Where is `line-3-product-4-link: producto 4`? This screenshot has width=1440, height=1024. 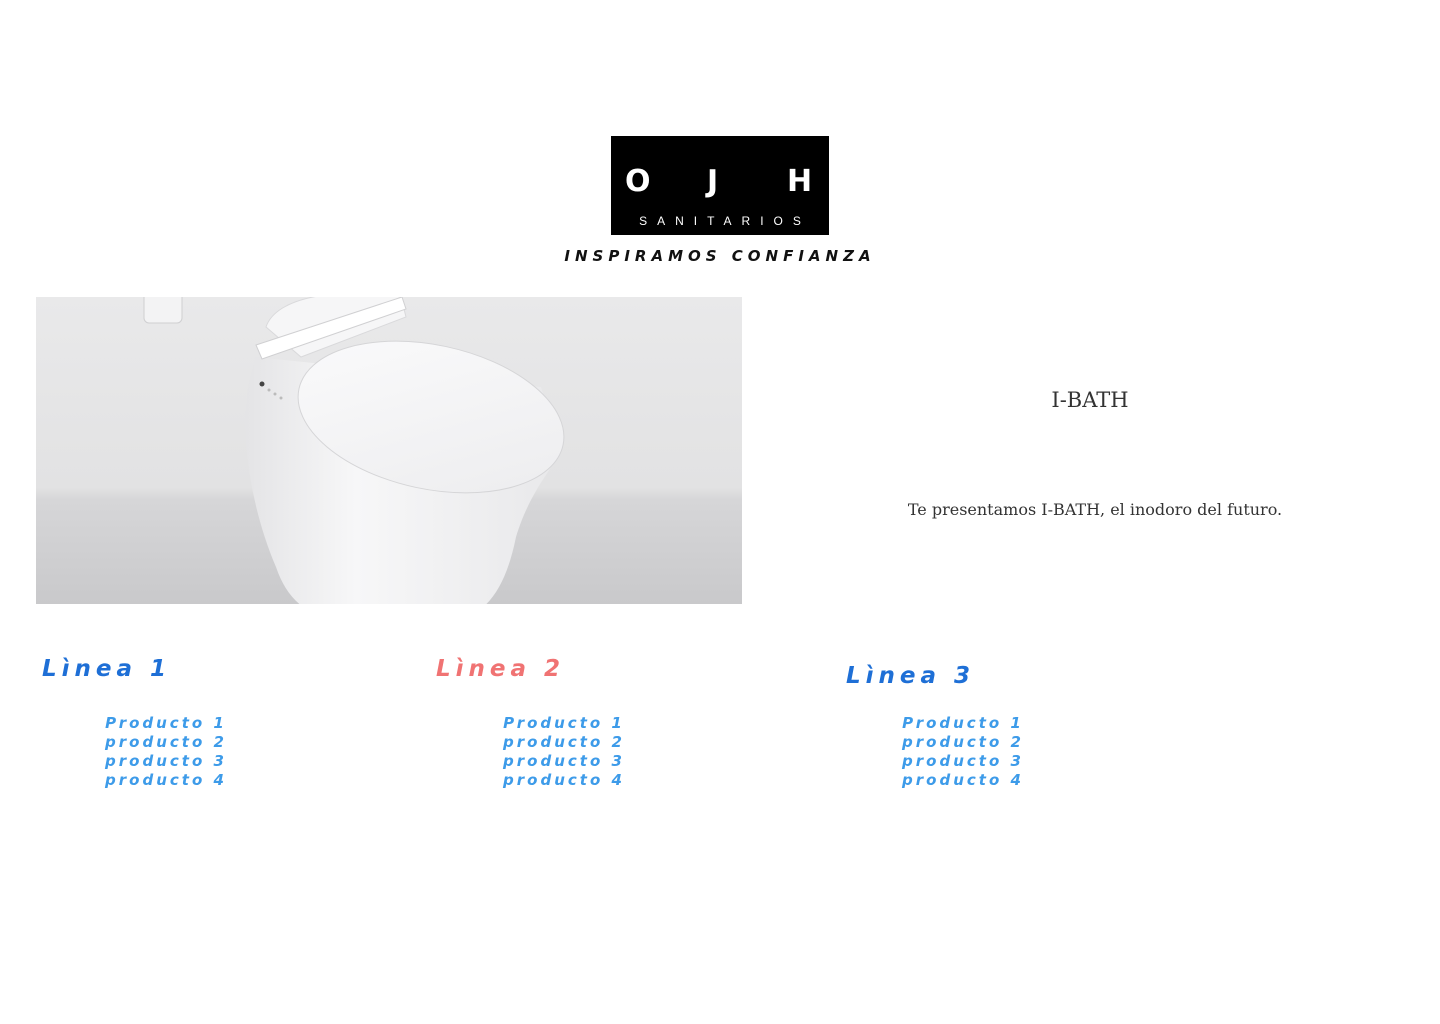
line-3-product-4-link: producto 4 is located at coordinates (963, 780).